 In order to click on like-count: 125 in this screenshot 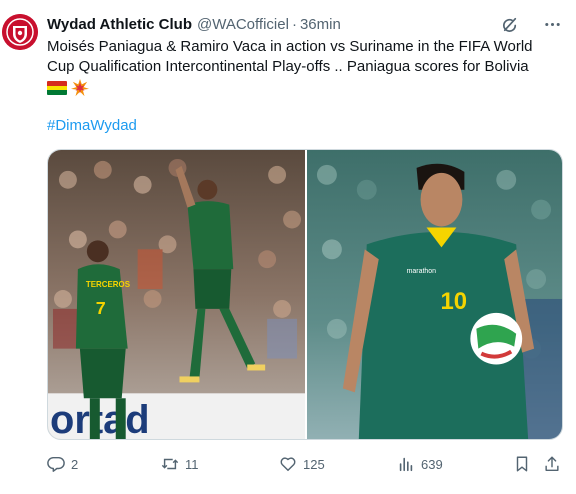, I will do `click(314, 464)`.